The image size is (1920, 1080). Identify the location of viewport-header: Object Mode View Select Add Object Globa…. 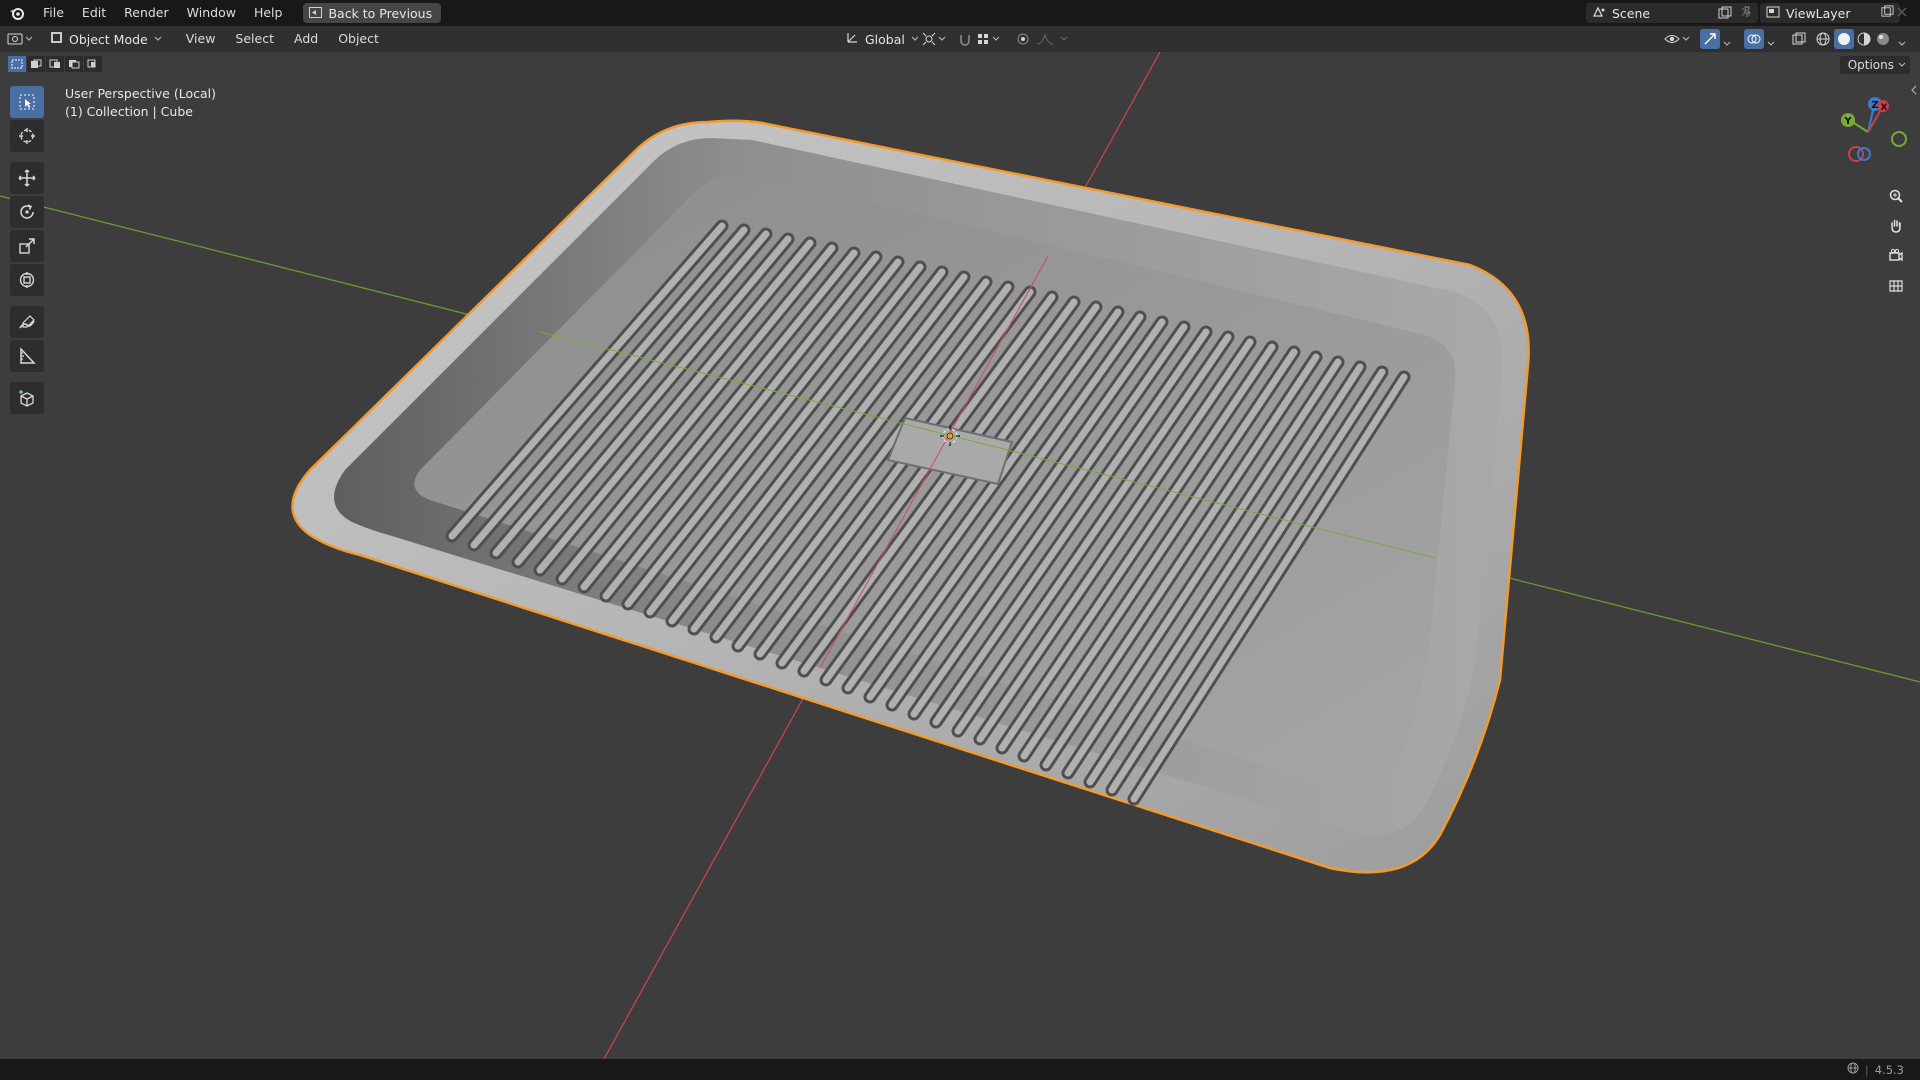
(960, 39).